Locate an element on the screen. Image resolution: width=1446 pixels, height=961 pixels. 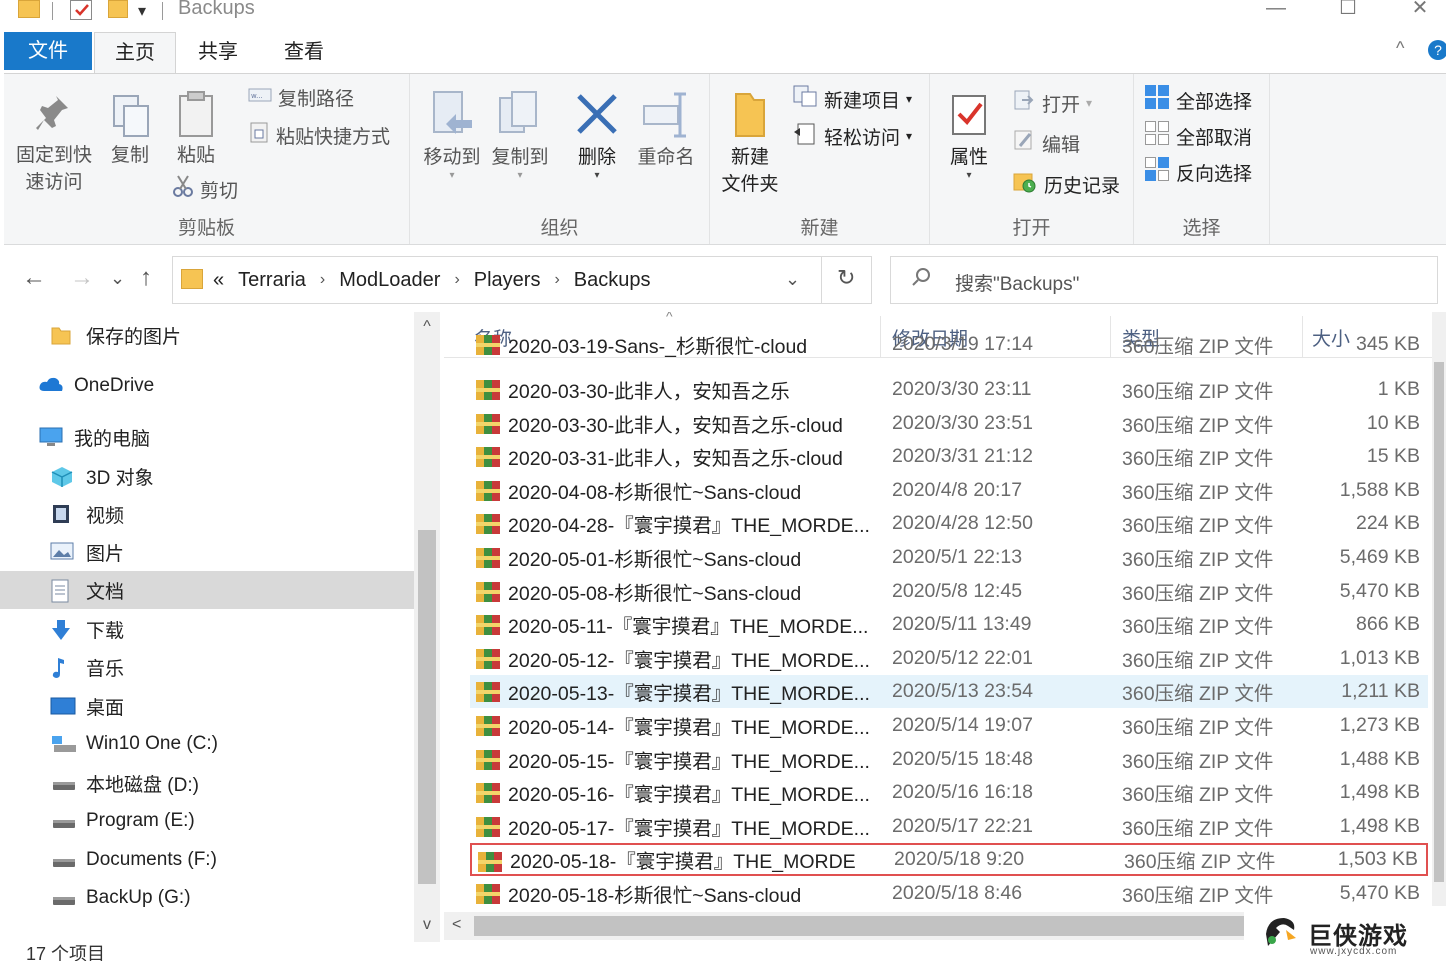
tab-file: 文件 is located at coordinates (48, 51).